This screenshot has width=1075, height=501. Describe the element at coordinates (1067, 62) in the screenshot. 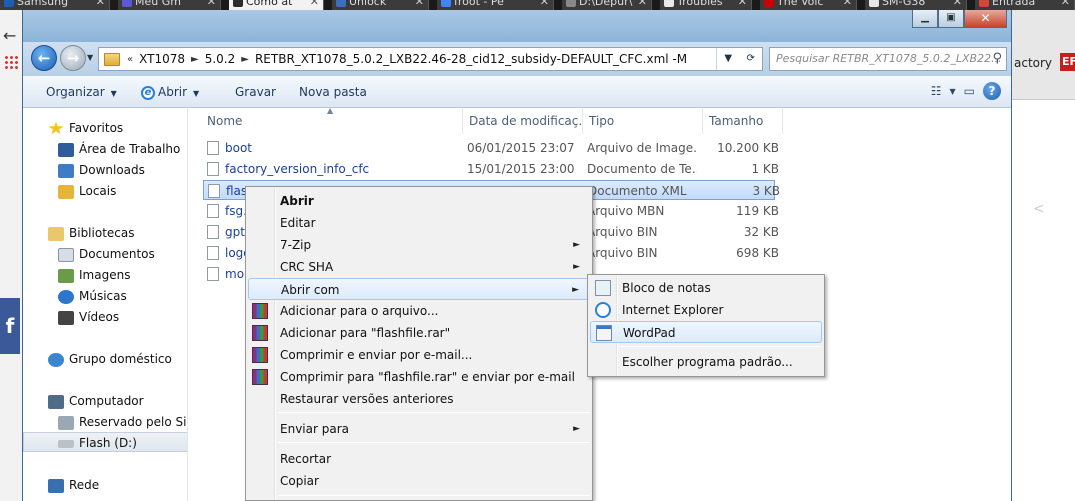

I see `bookmark-red-badge: EF` at that location.